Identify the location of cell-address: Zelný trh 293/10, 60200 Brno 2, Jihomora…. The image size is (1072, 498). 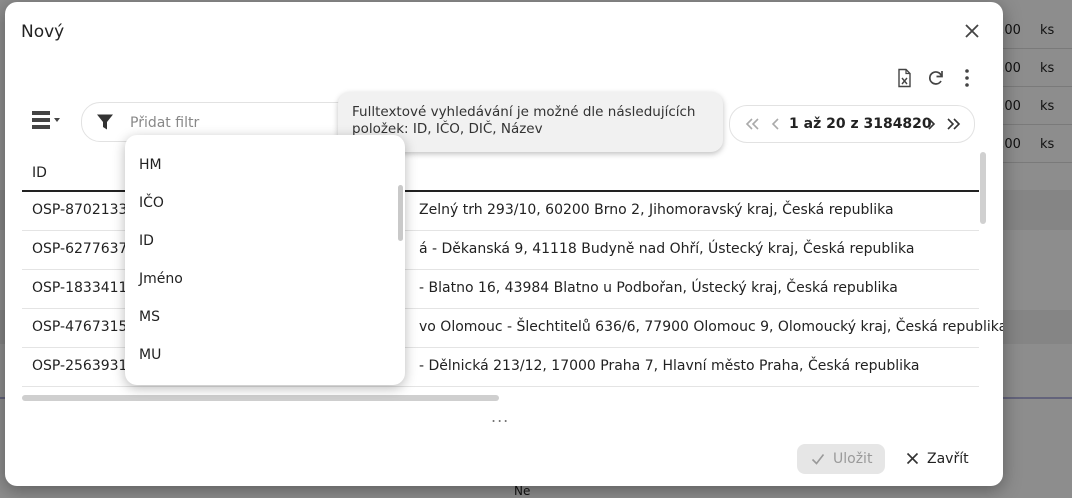
(656, 210).